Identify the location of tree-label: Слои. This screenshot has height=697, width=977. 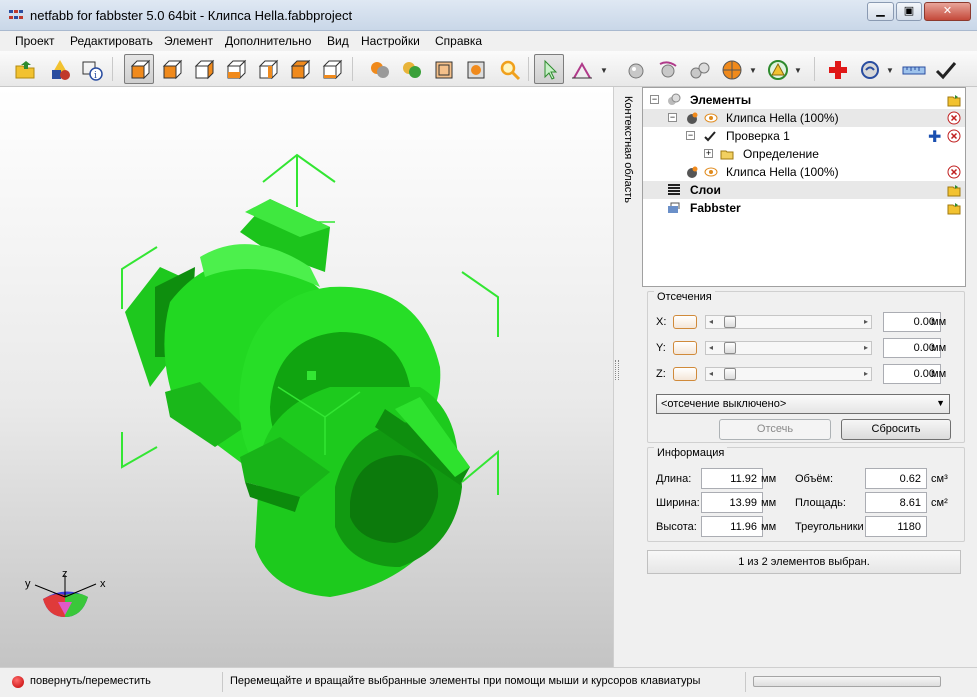
(705, 190).